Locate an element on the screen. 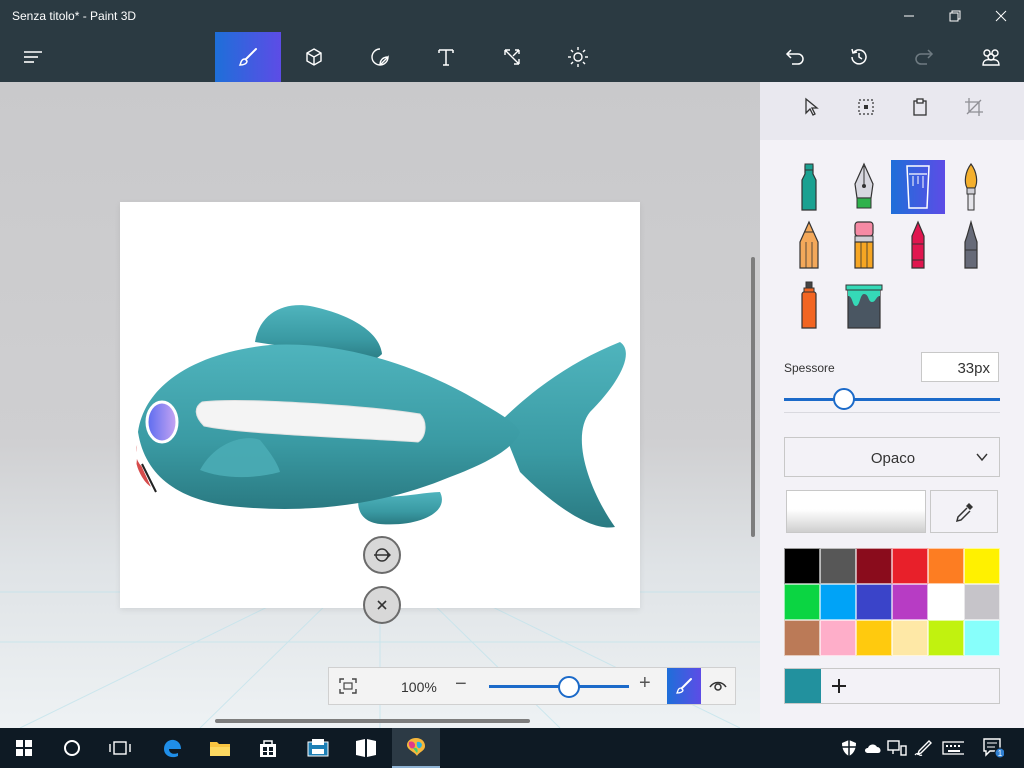 This screenshot has width=1024, height=768. tab-stickers is located at coordinates (380, 57).